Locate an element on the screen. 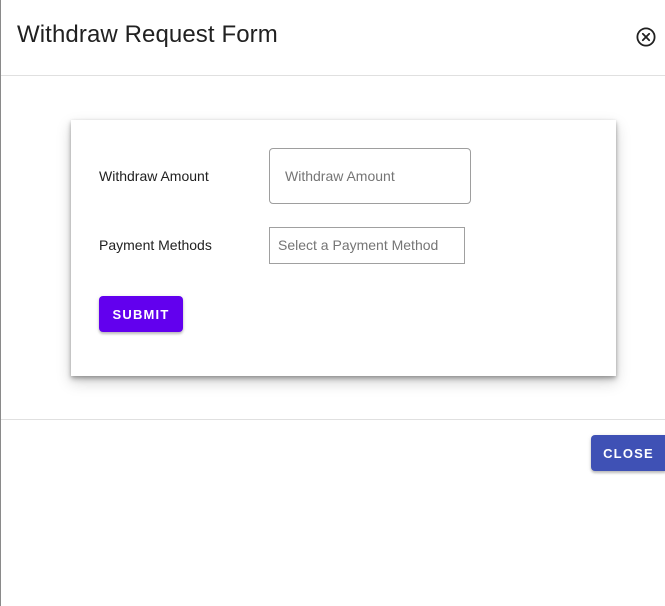  withdraw-amount-label: Withdraw Amount is located at coordinates (154, 176).